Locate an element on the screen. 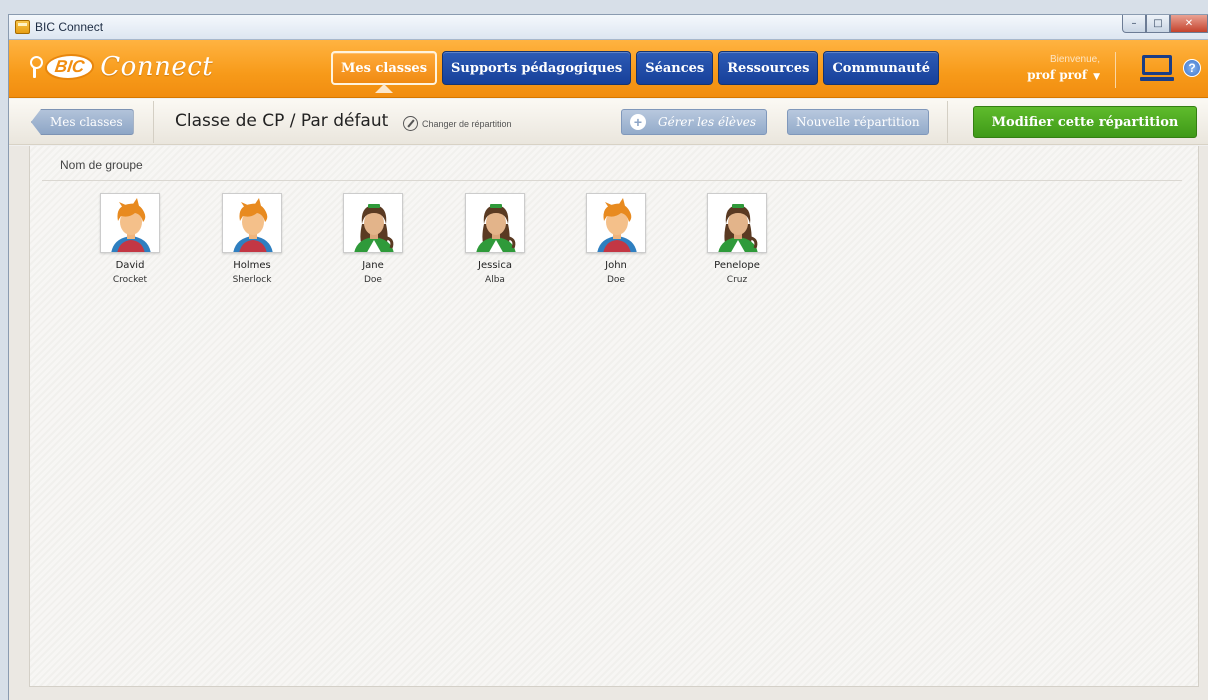 This screenshot has height=700, width=1208. breadcrumb: Classe de CP / Par défaut is located at coordinates (282, 121).